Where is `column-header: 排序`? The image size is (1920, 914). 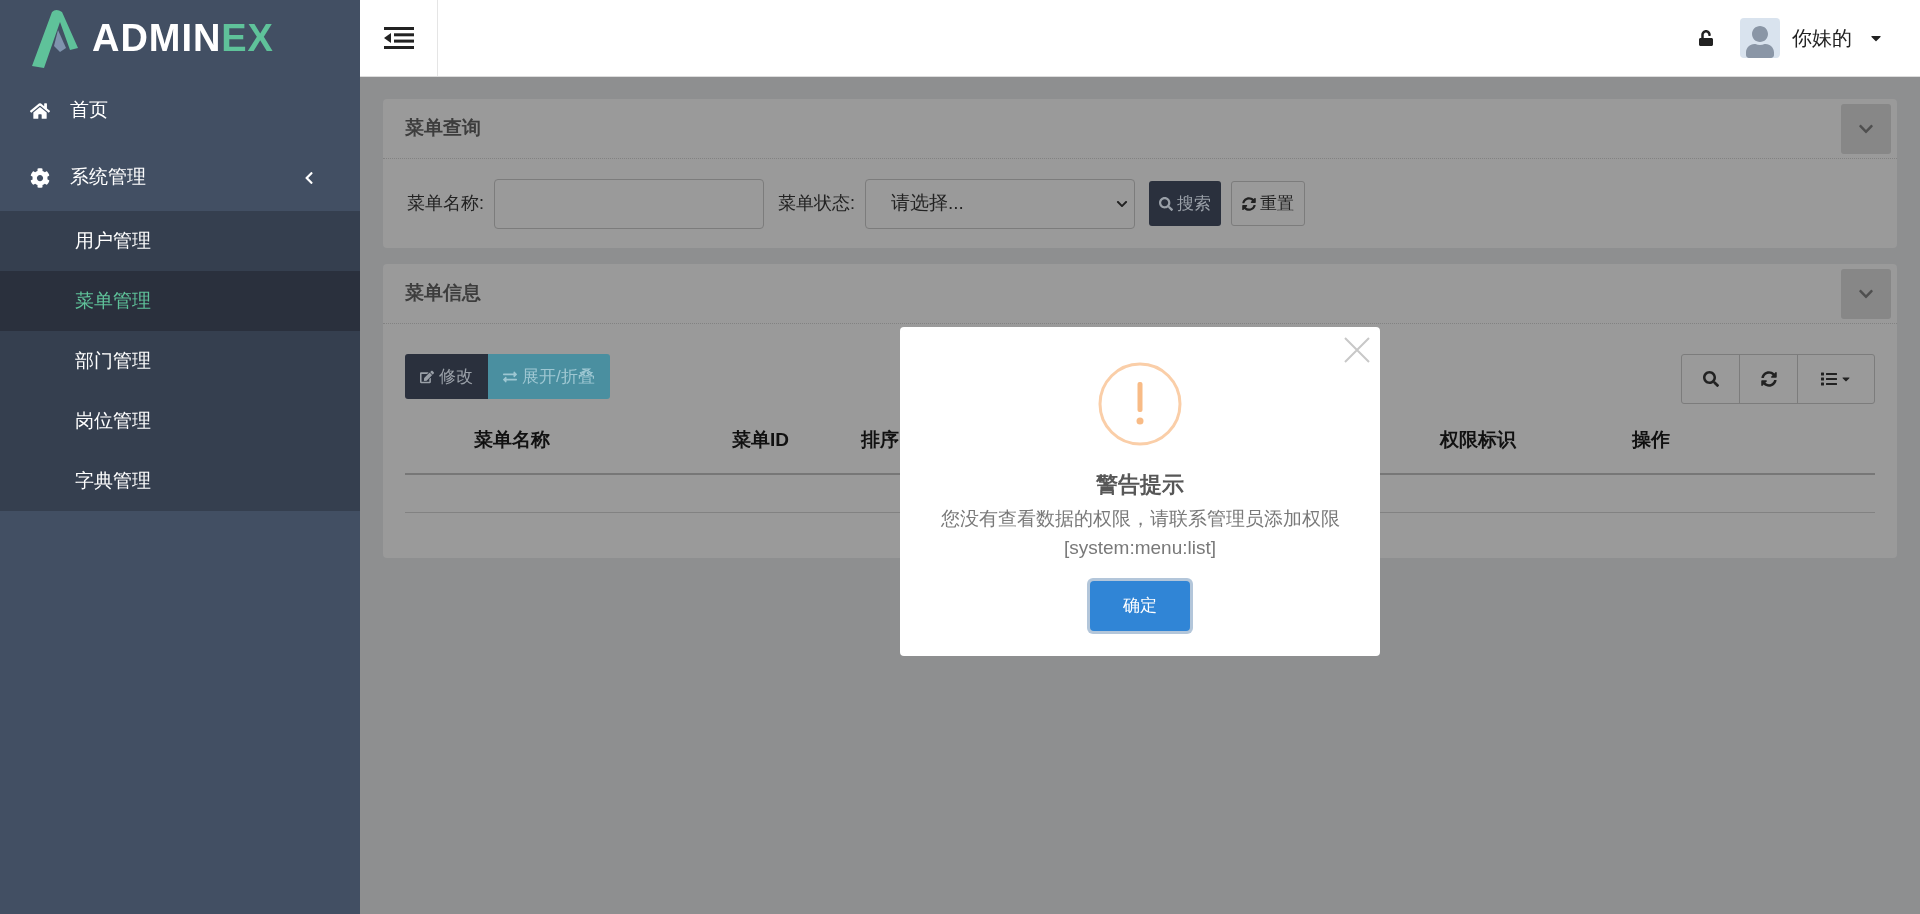
column-header: 排序 is located at coordinates (880, 440).